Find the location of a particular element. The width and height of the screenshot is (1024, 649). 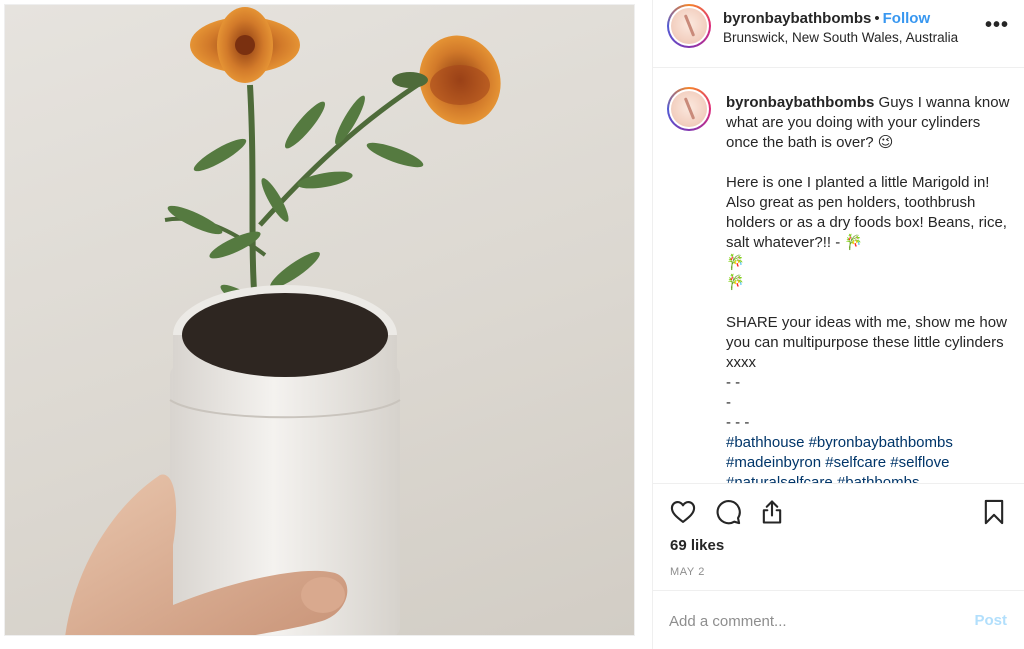

follow-button: Follow is located at coordinates (907, 18).